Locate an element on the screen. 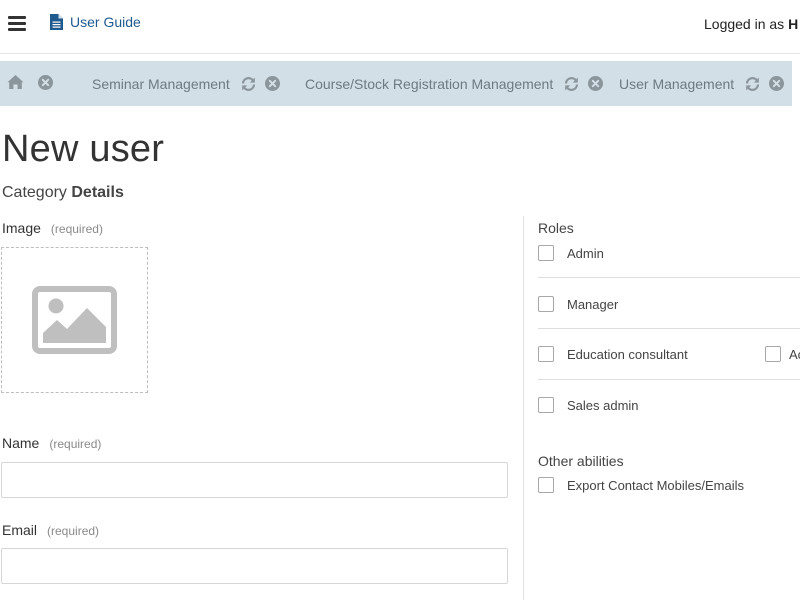 The width and height of the screenshot is (800, 600). image-upload is located at coordinates (74, 320).